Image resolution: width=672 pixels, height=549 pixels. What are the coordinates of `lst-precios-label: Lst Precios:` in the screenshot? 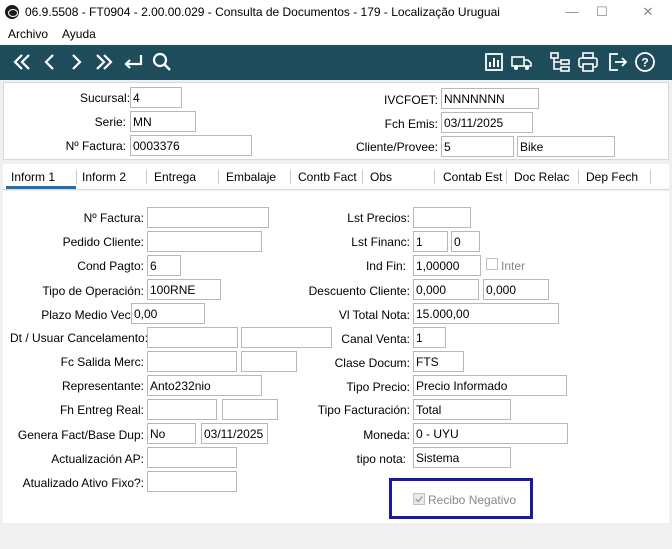 It's located at (378, 218).